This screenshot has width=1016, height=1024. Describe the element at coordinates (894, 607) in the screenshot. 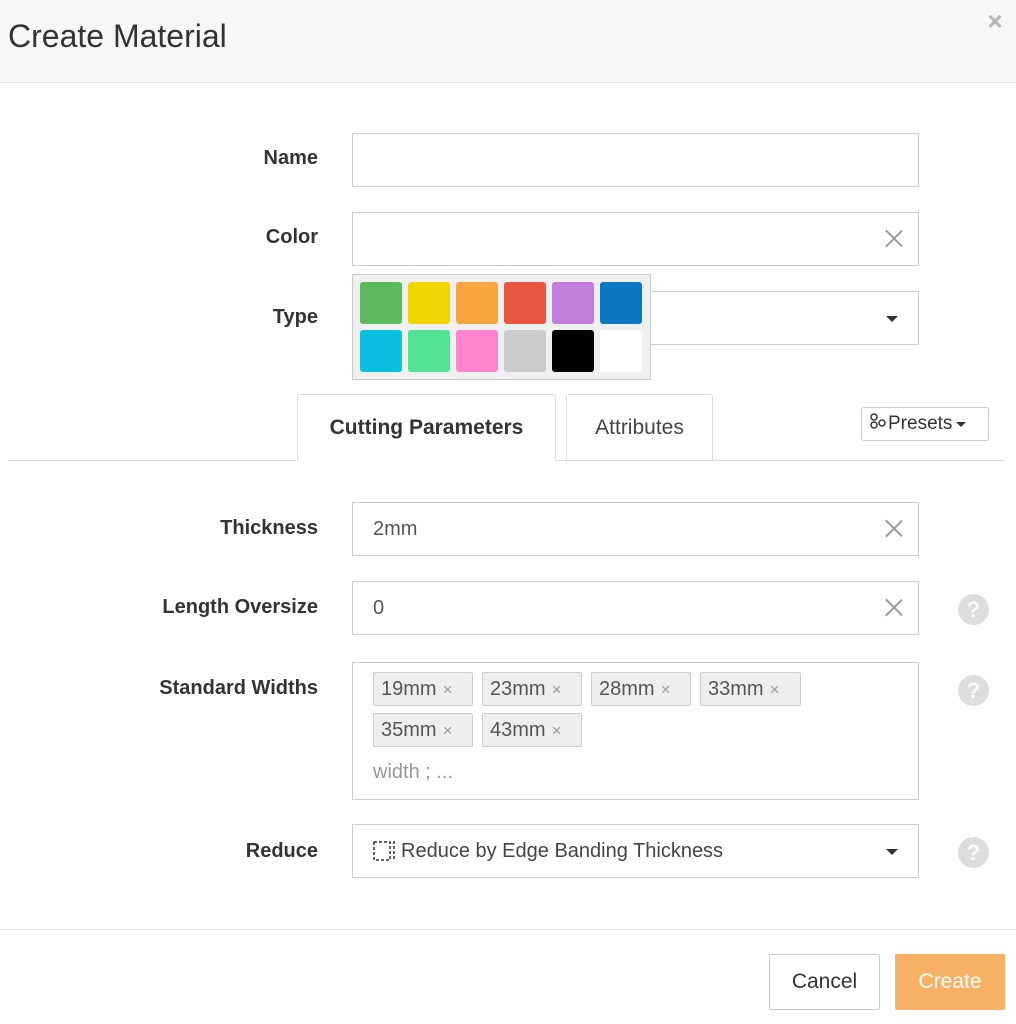

I see `clear-length-oversize-icon` at that location.